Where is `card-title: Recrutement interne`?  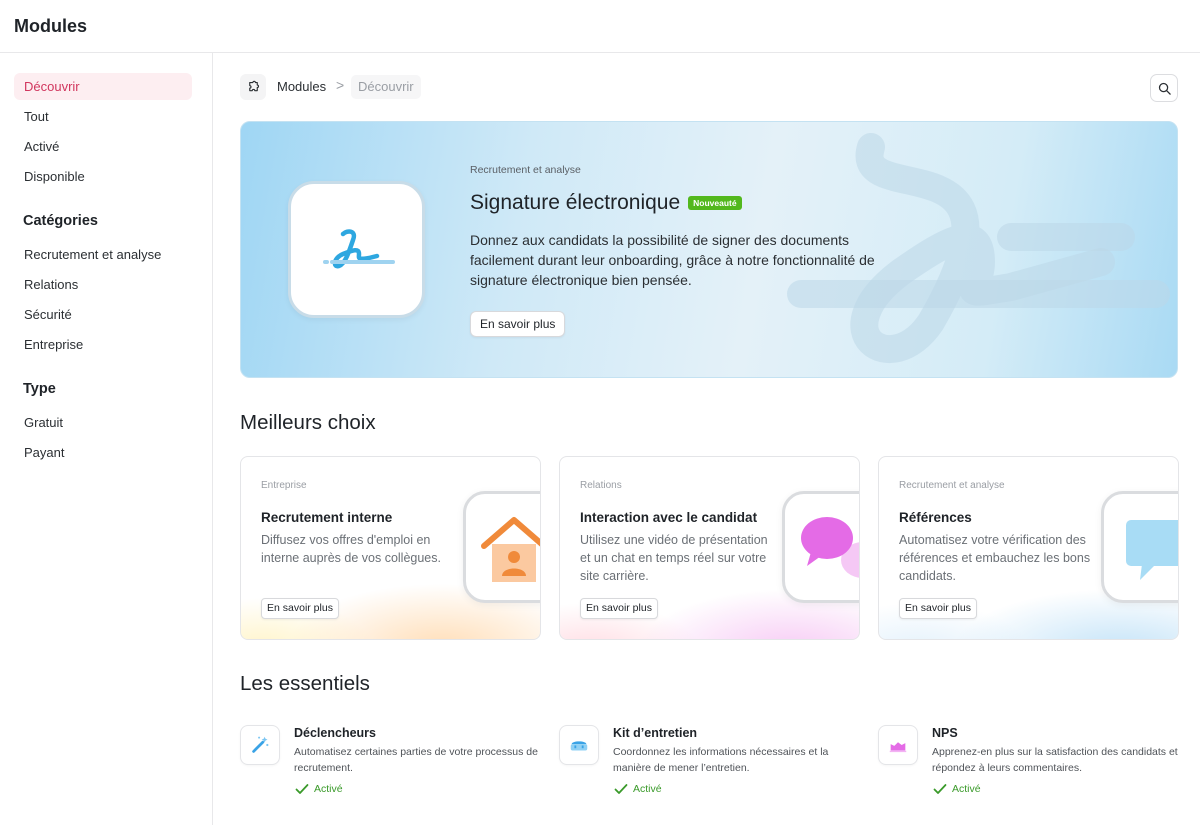
card-title: Recrutement interne is located at coordinates (327, 517).